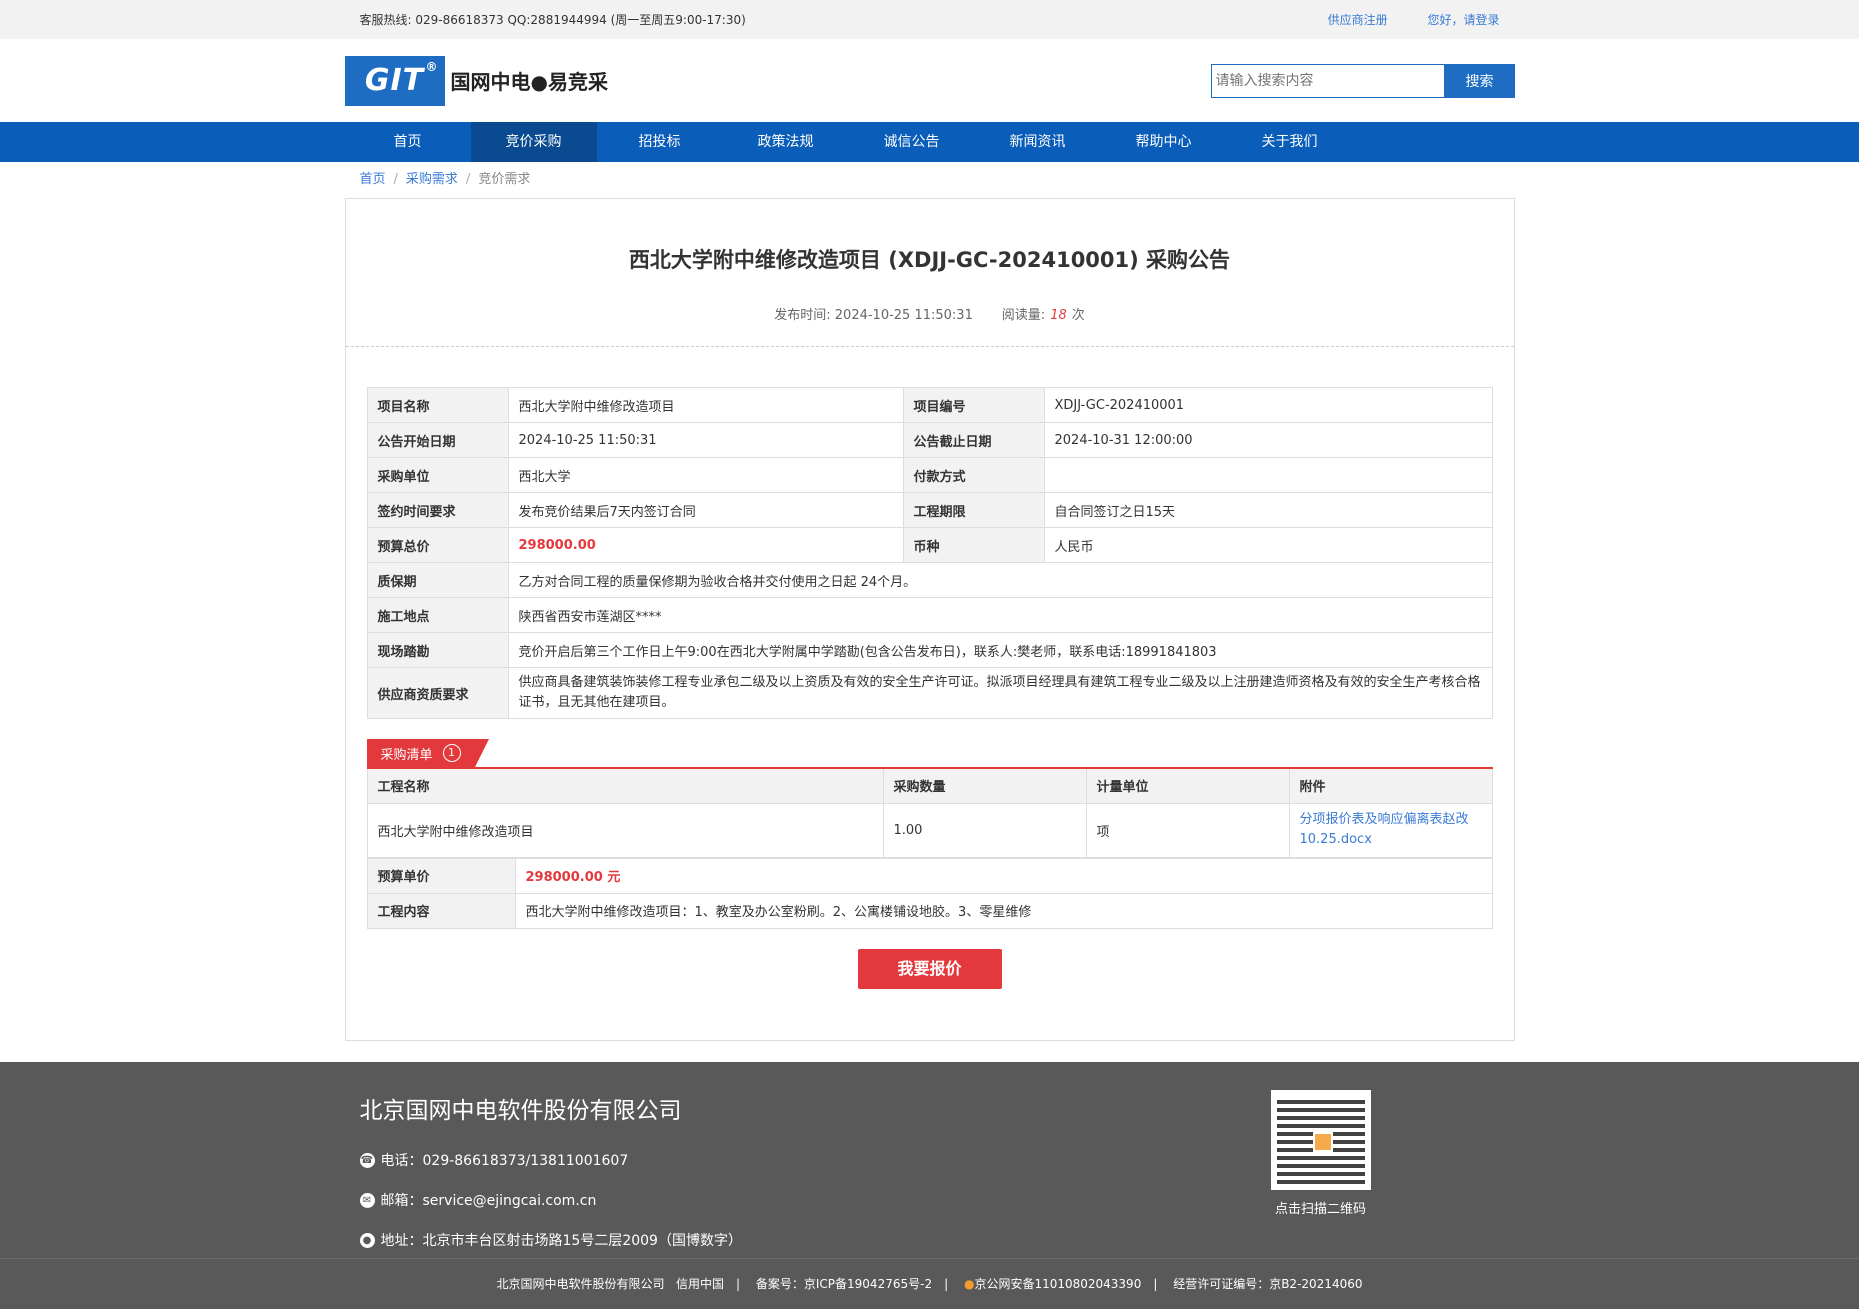  I want to click on logo-mark: GIT ®, so click(394, 80).